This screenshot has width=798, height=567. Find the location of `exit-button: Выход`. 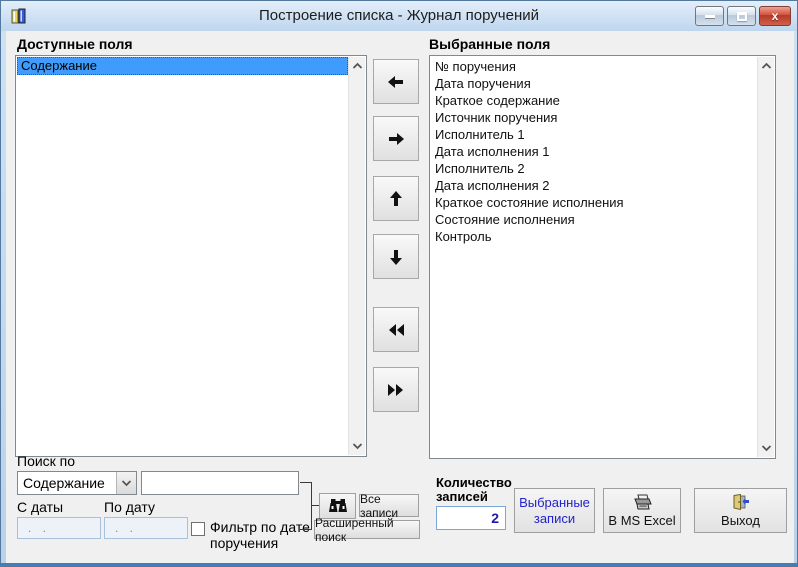

exit-button: Выход is located at coordinates (740, 510).